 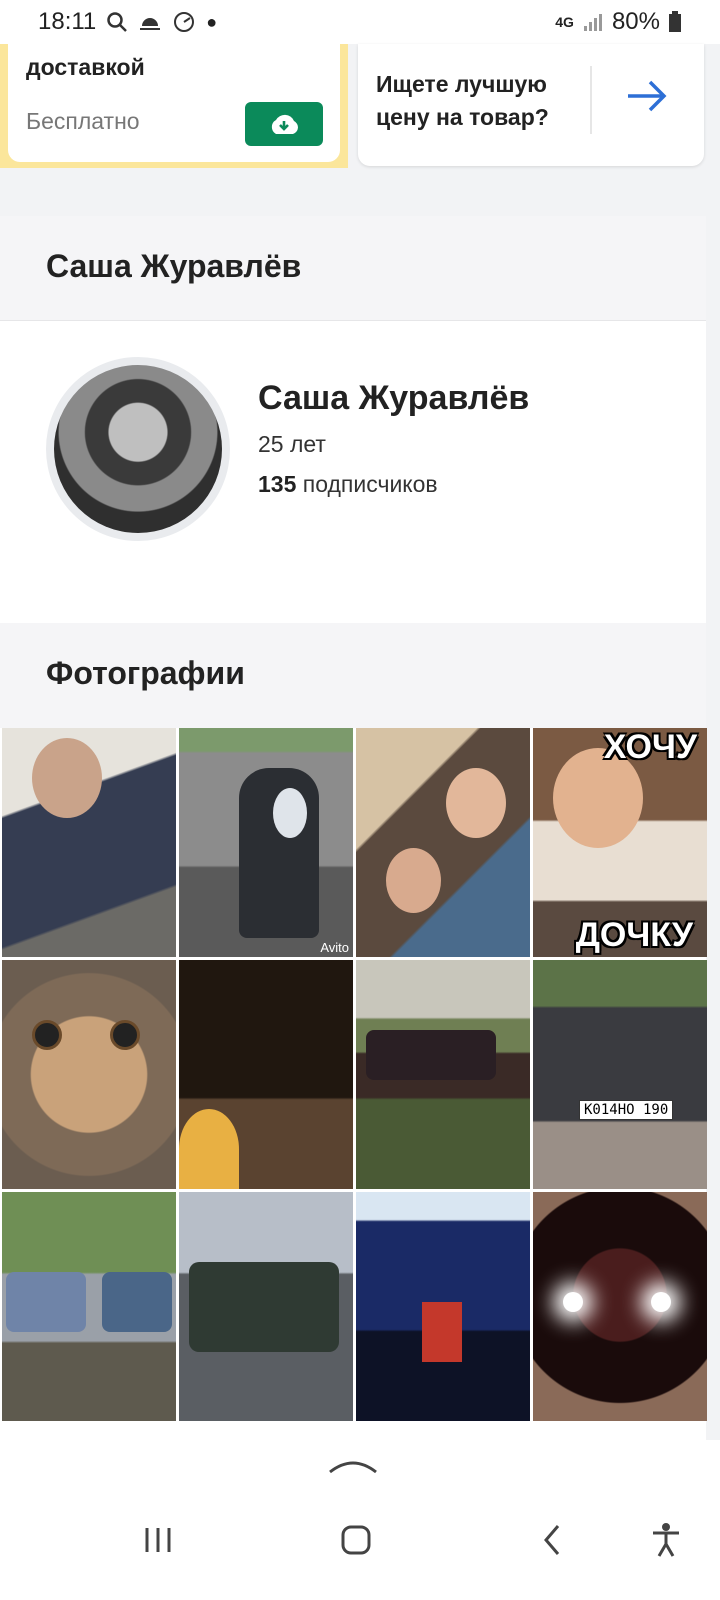 I want to click on card-divider, so click(x=591, y=100).